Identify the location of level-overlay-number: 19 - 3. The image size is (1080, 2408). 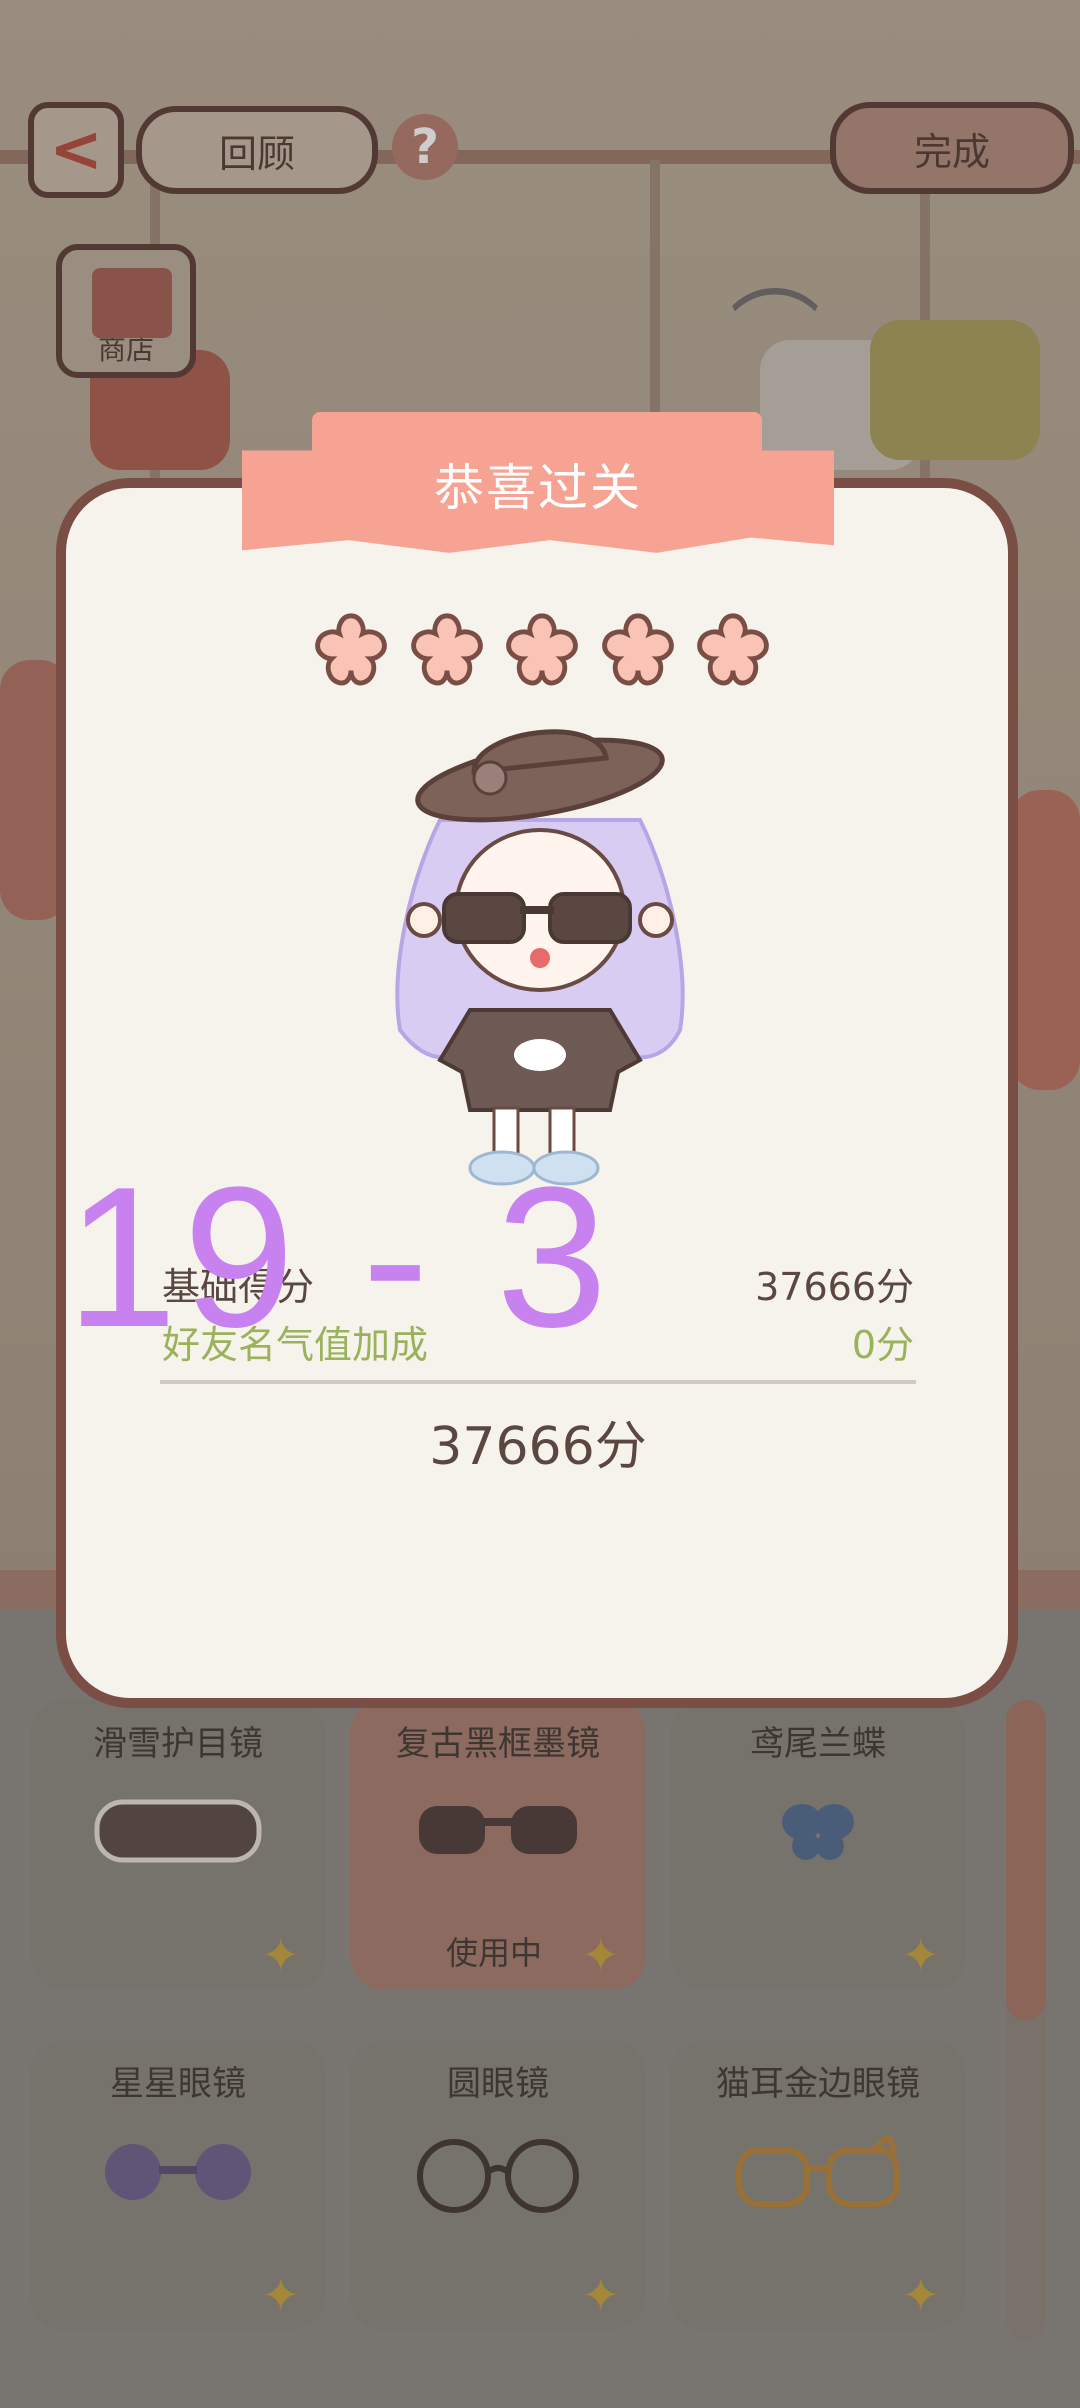
(340, 1257).